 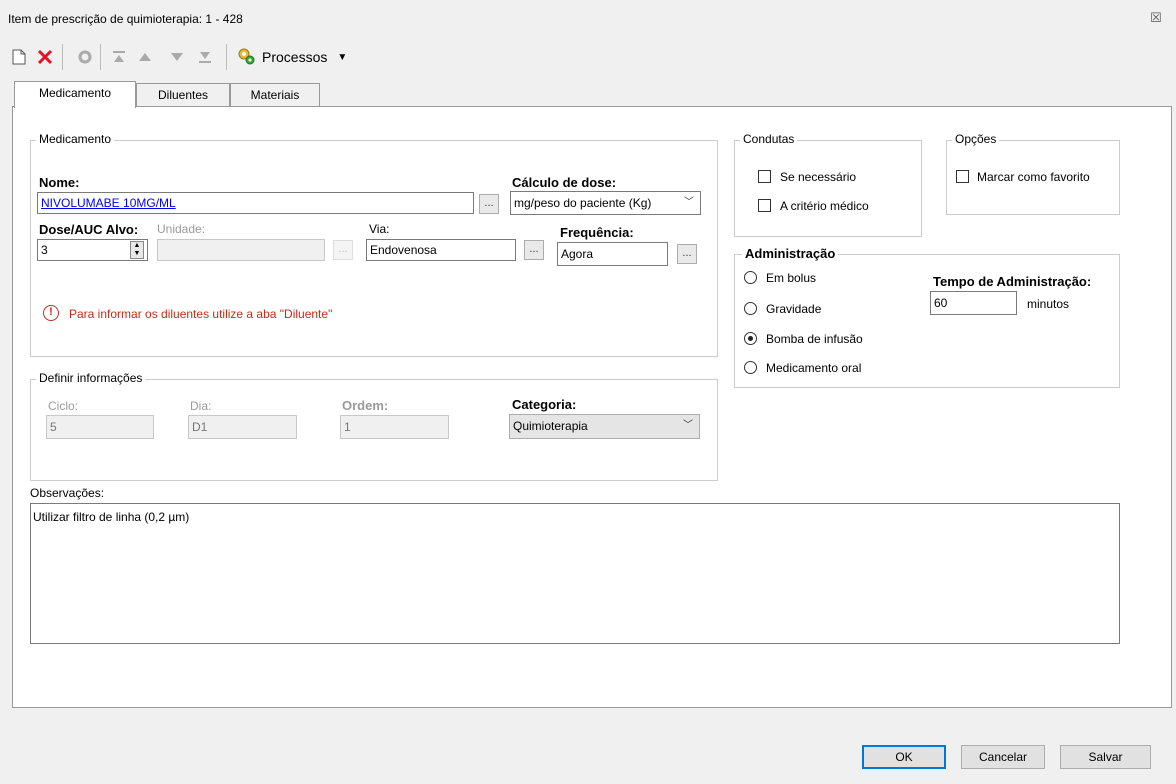 What do you see at coordinates (544, 404) in the screenshot?
I see `categoria-label: Categoria:` at bounding box center [544, 404].